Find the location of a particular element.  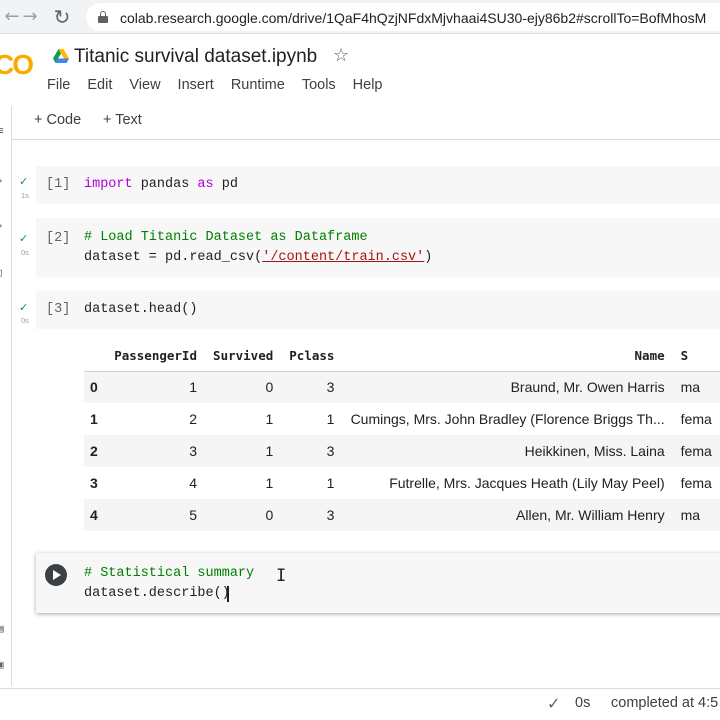

play-icon is located at coordinates (57, 575).